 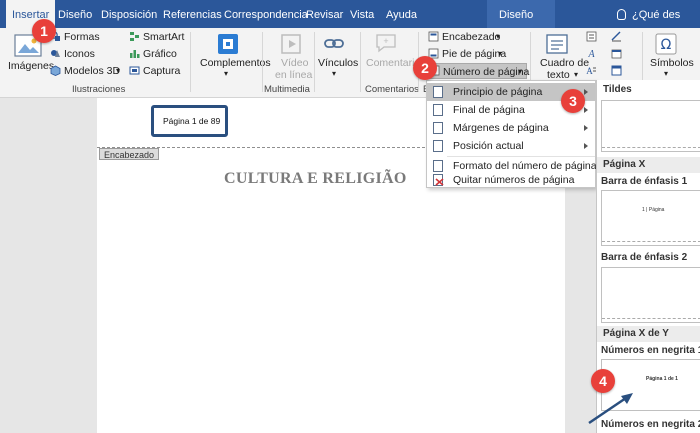 I want to click on cuadro-de-texto-button: Cuadro de, so click(x=564, y=63).